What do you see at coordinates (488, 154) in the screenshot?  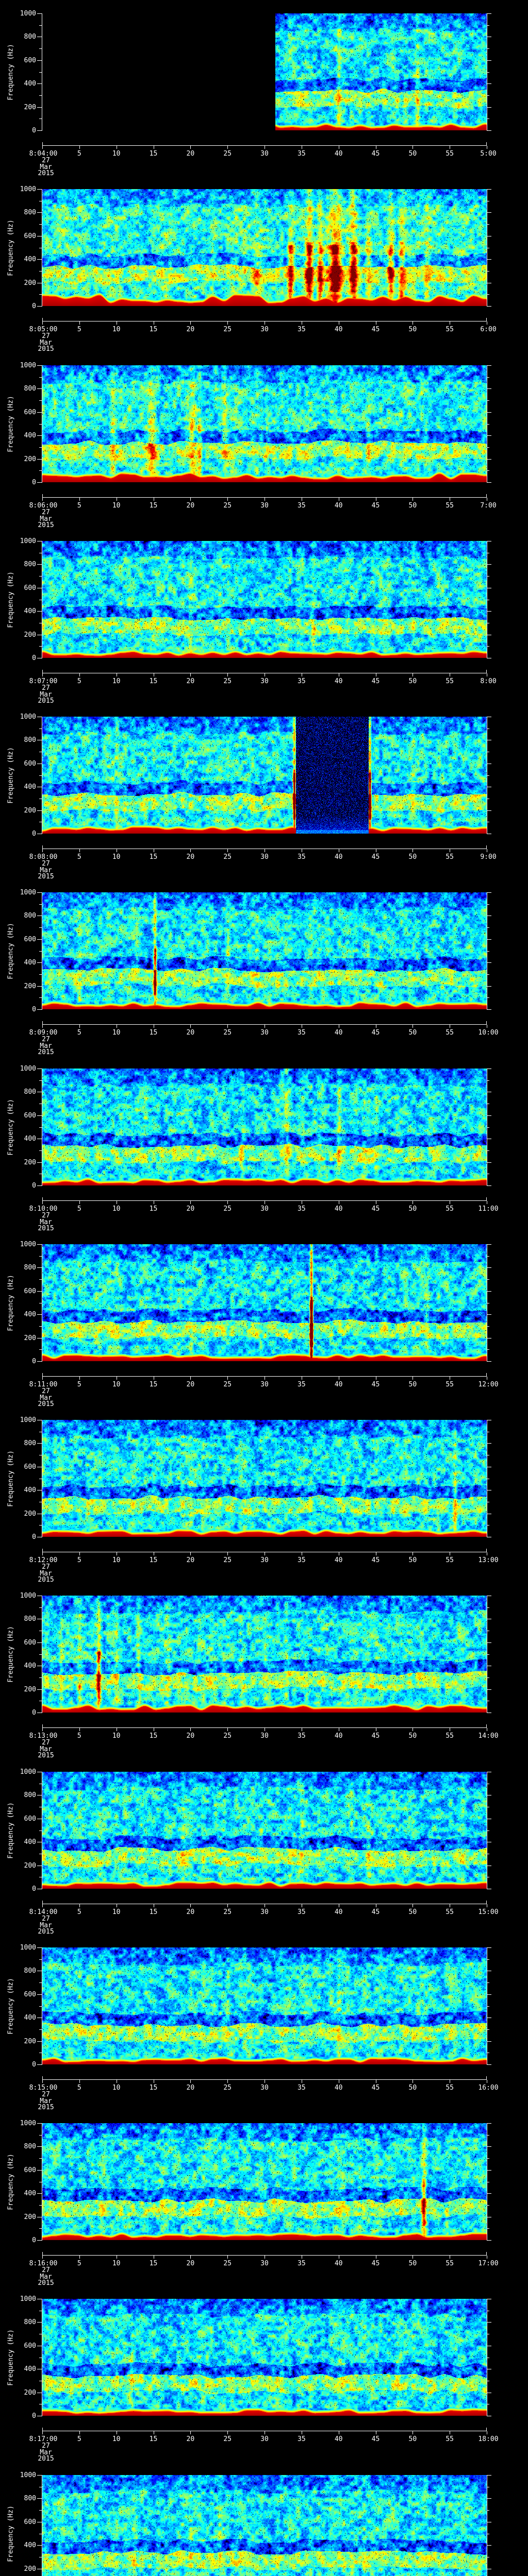 I see `end-time-label: 5:00` at bounding box center [488, 154].